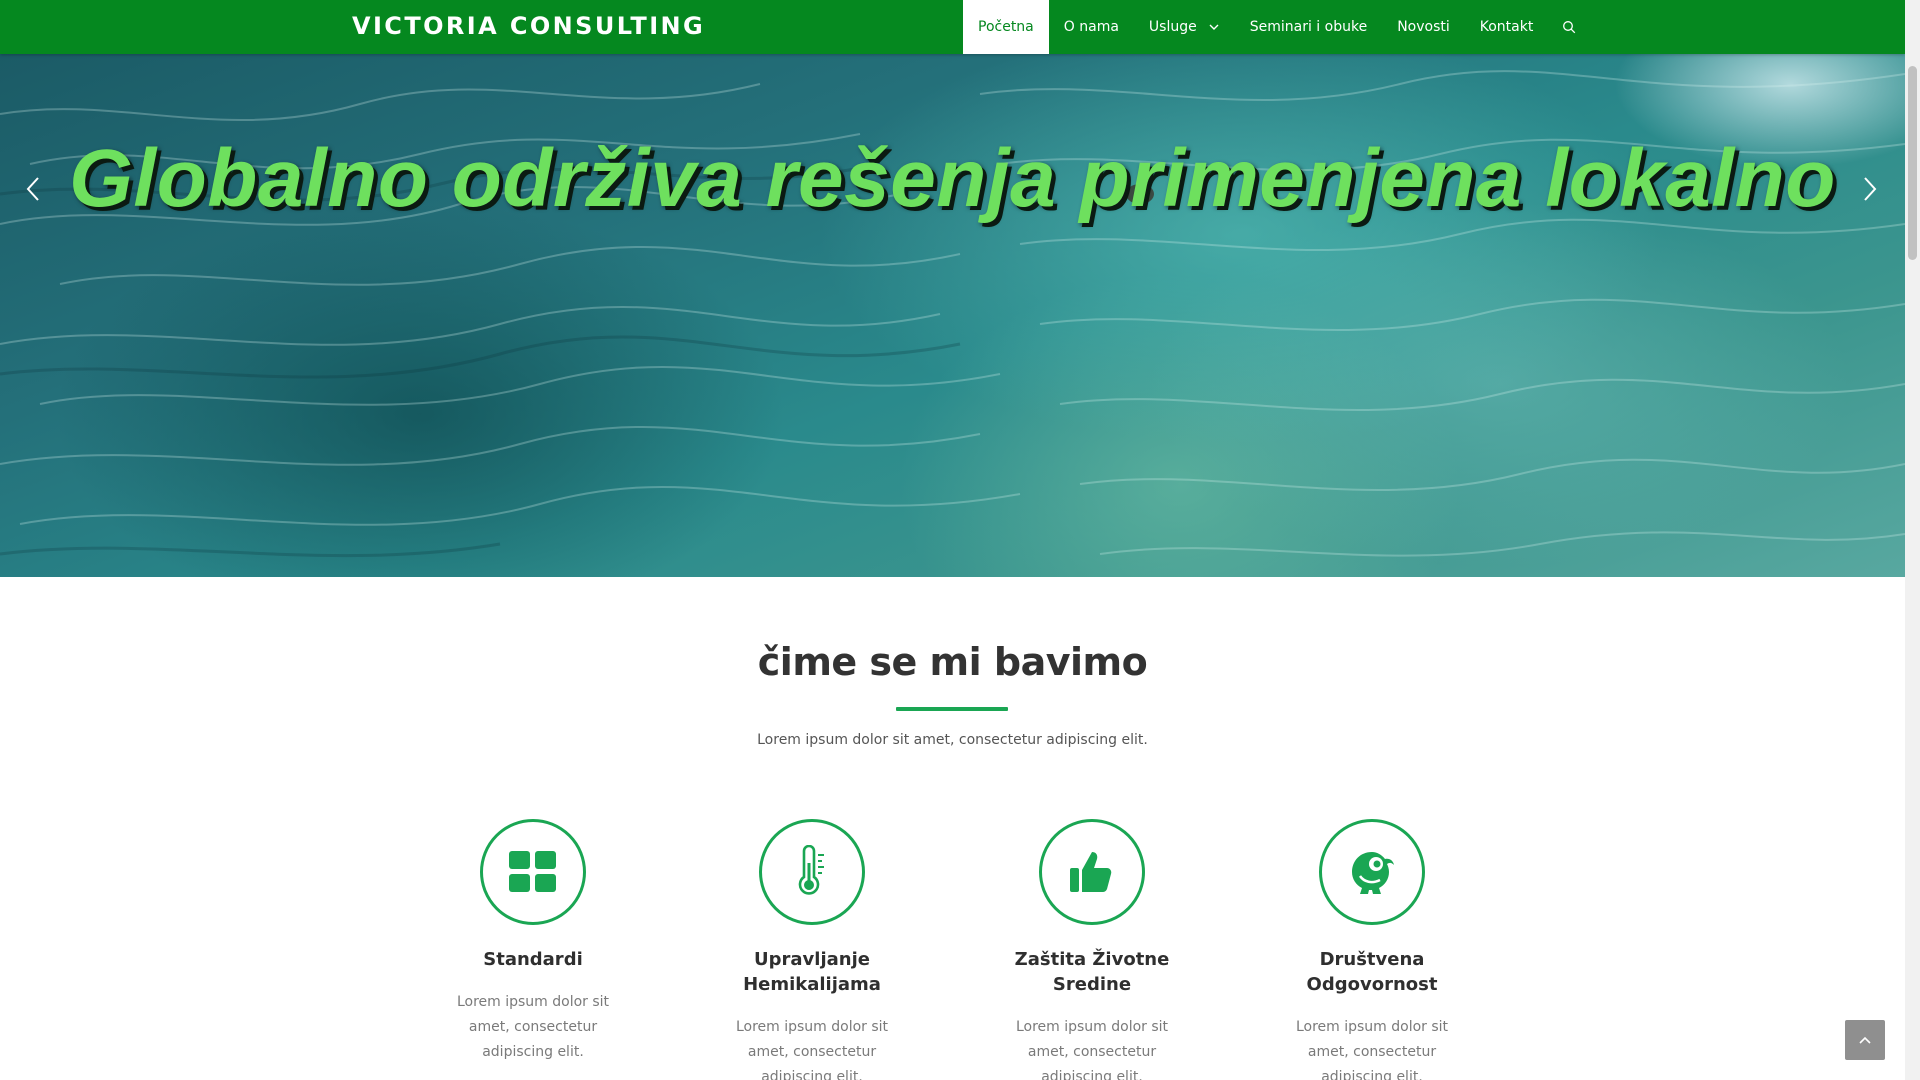 This screenshot has height=1080, width=1920. What do you see at coordinates (1172, 27) in the screenshot?
I see `nav-item-label: Usluge` at bounding box center [1172, 27].